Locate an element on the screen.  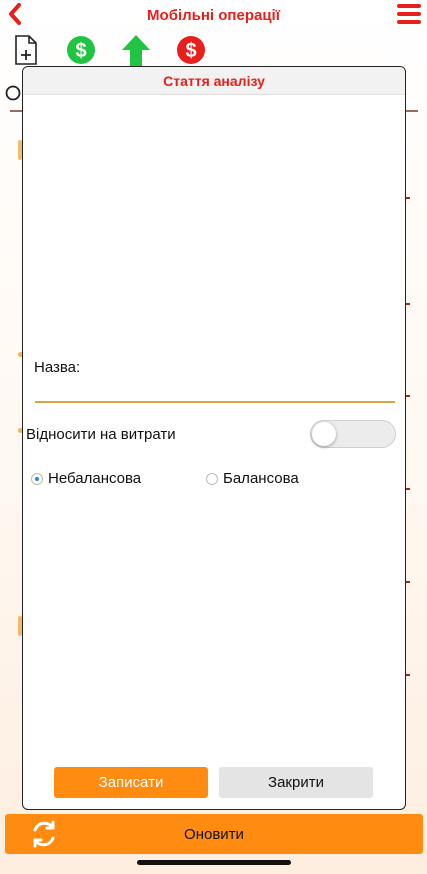
toggle-knob is located at coordinates (324, 434).